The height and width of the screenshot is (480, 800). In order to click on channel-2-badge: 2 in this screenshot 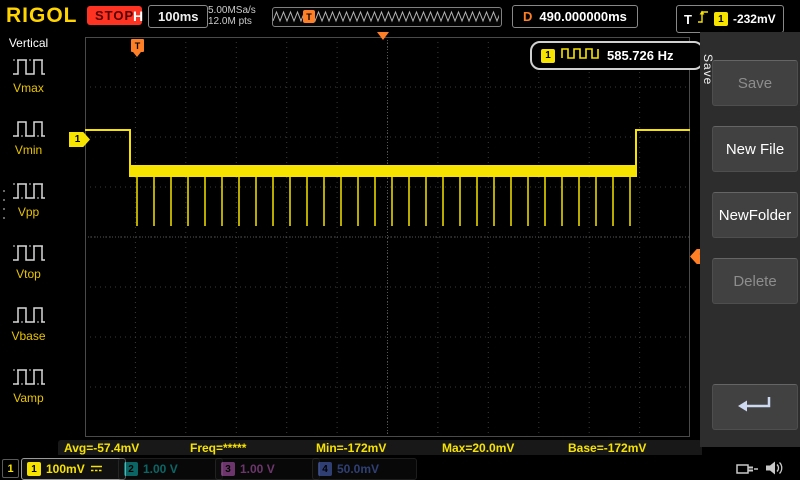, I will do `click(131, 469)`.